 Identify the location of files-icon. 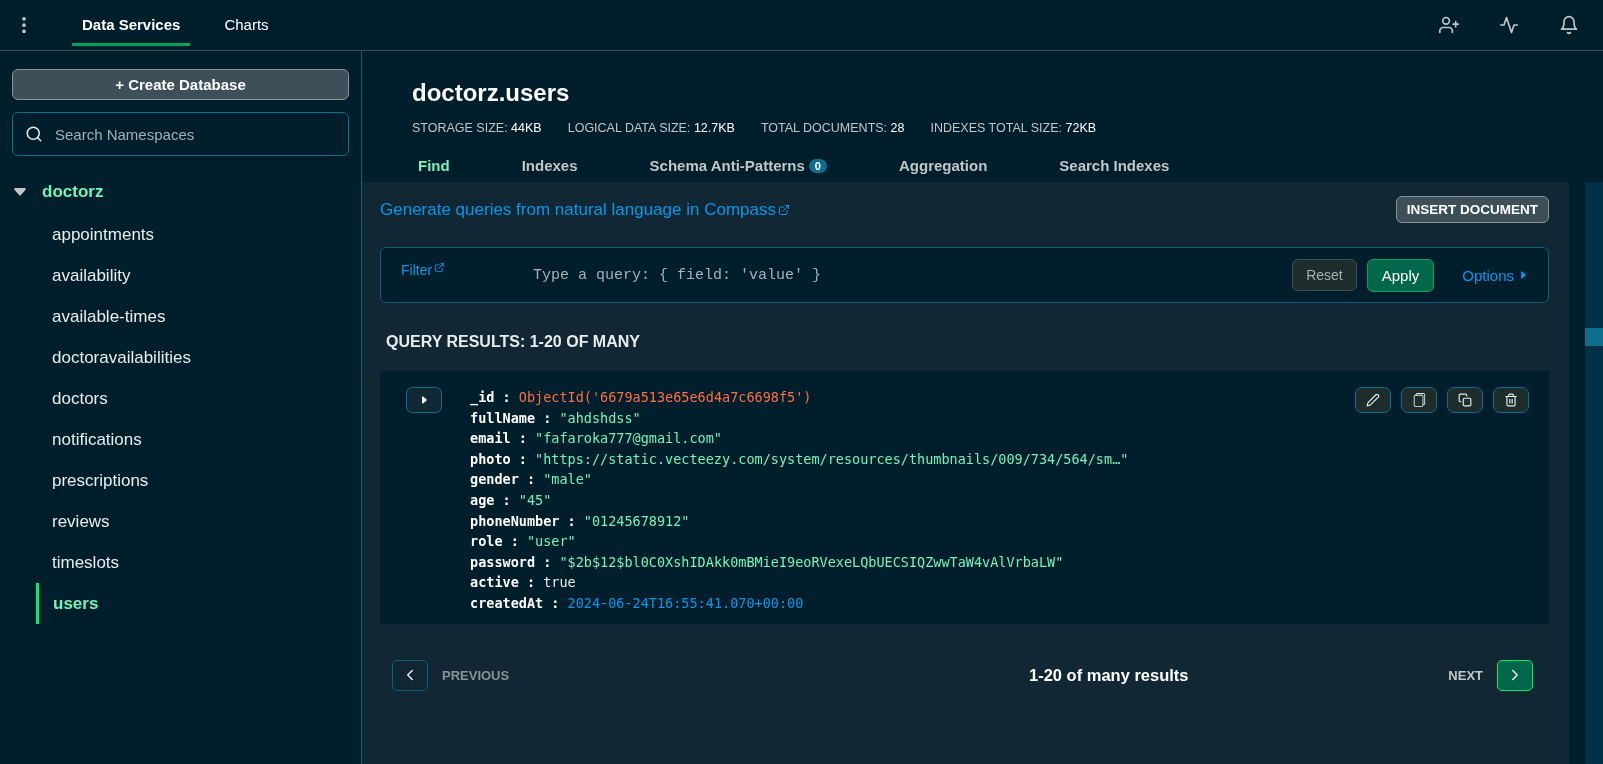
(1419, 400).